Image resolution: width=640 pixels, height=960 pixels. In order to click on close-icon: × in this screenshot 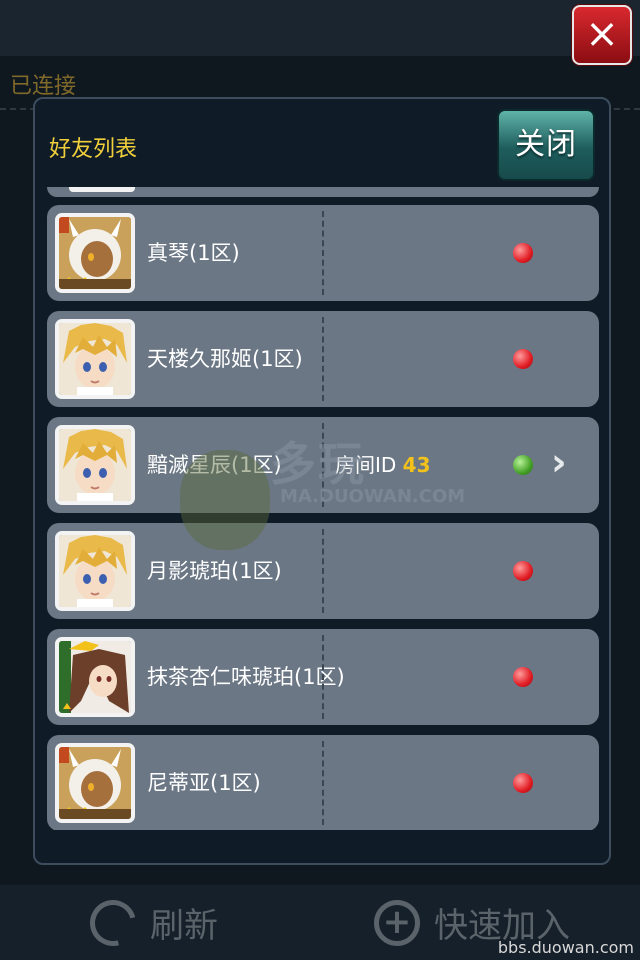, I will do `click(602, 35)`.